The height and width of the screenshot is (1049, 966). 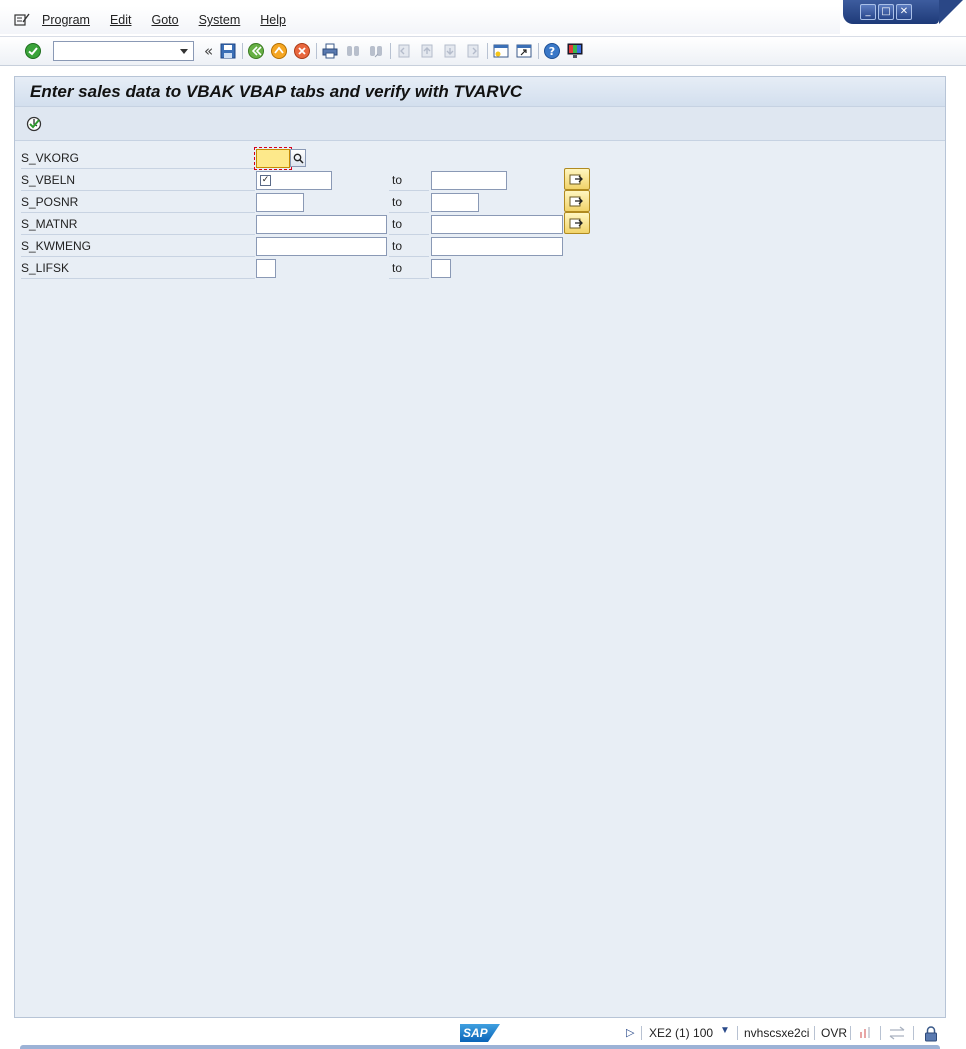 What do you see at coordinates (279, 51) in the screenshot?
I see `exit-icon` at bounding box center [279, 51].